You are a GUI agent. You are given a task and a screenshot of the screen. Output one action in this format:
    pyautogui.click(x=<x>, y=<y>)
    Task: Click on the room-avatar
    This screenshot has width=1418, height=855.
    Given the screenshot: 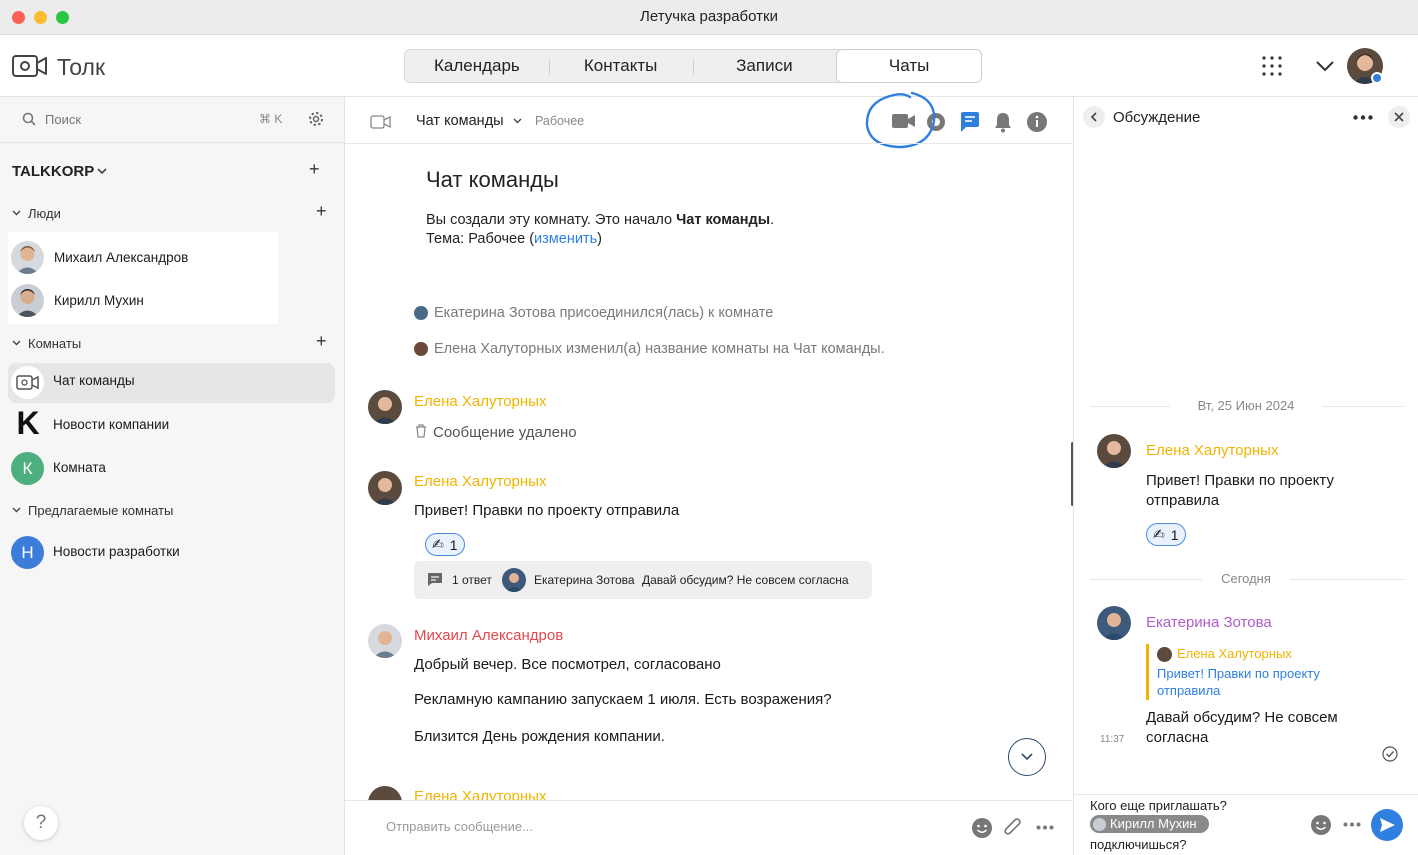 What is the action you would take?
    pyautogui.click(x=27, y=382)
    